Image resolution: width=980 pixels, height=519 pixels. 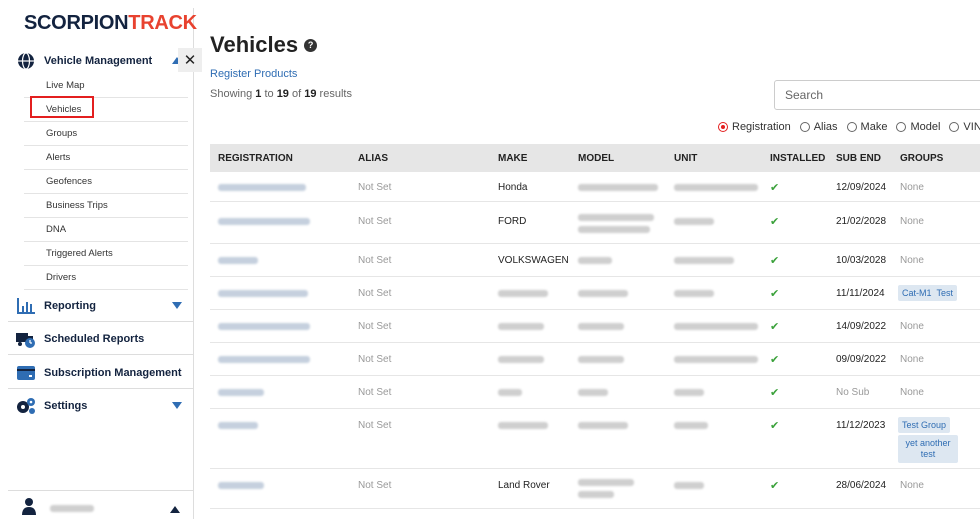 I want to click on sidebar-item-geofences: Geofences, so click(x=106, y=182).